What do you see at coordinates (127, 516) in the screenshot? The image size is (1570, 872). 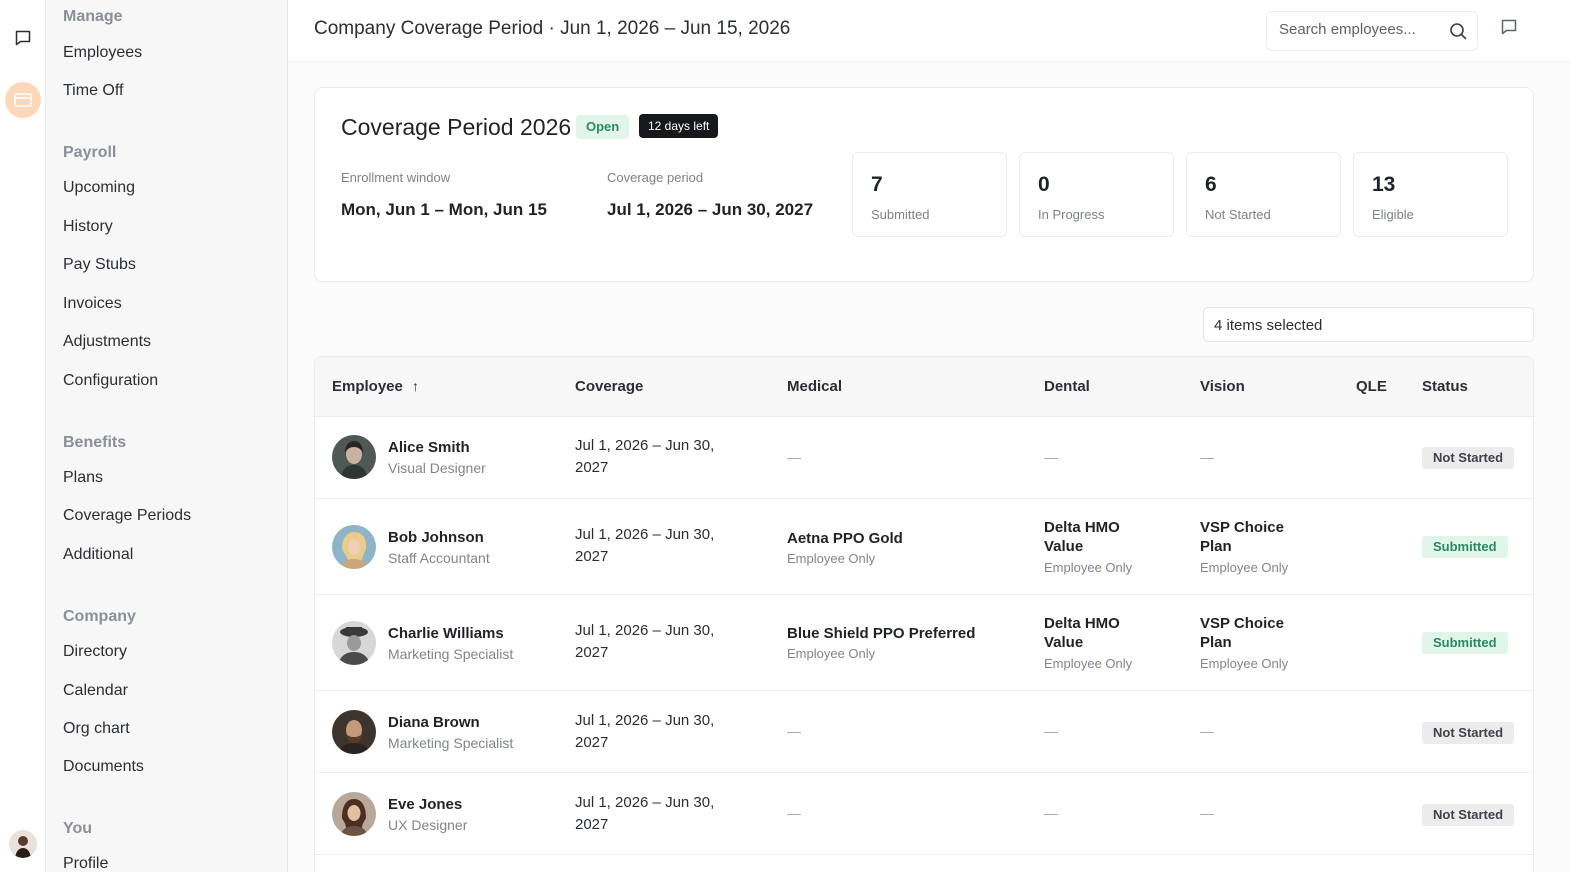 I see `sidebar-item-coverage-periods: Coverage Periods` at bounding box center [127, 516].